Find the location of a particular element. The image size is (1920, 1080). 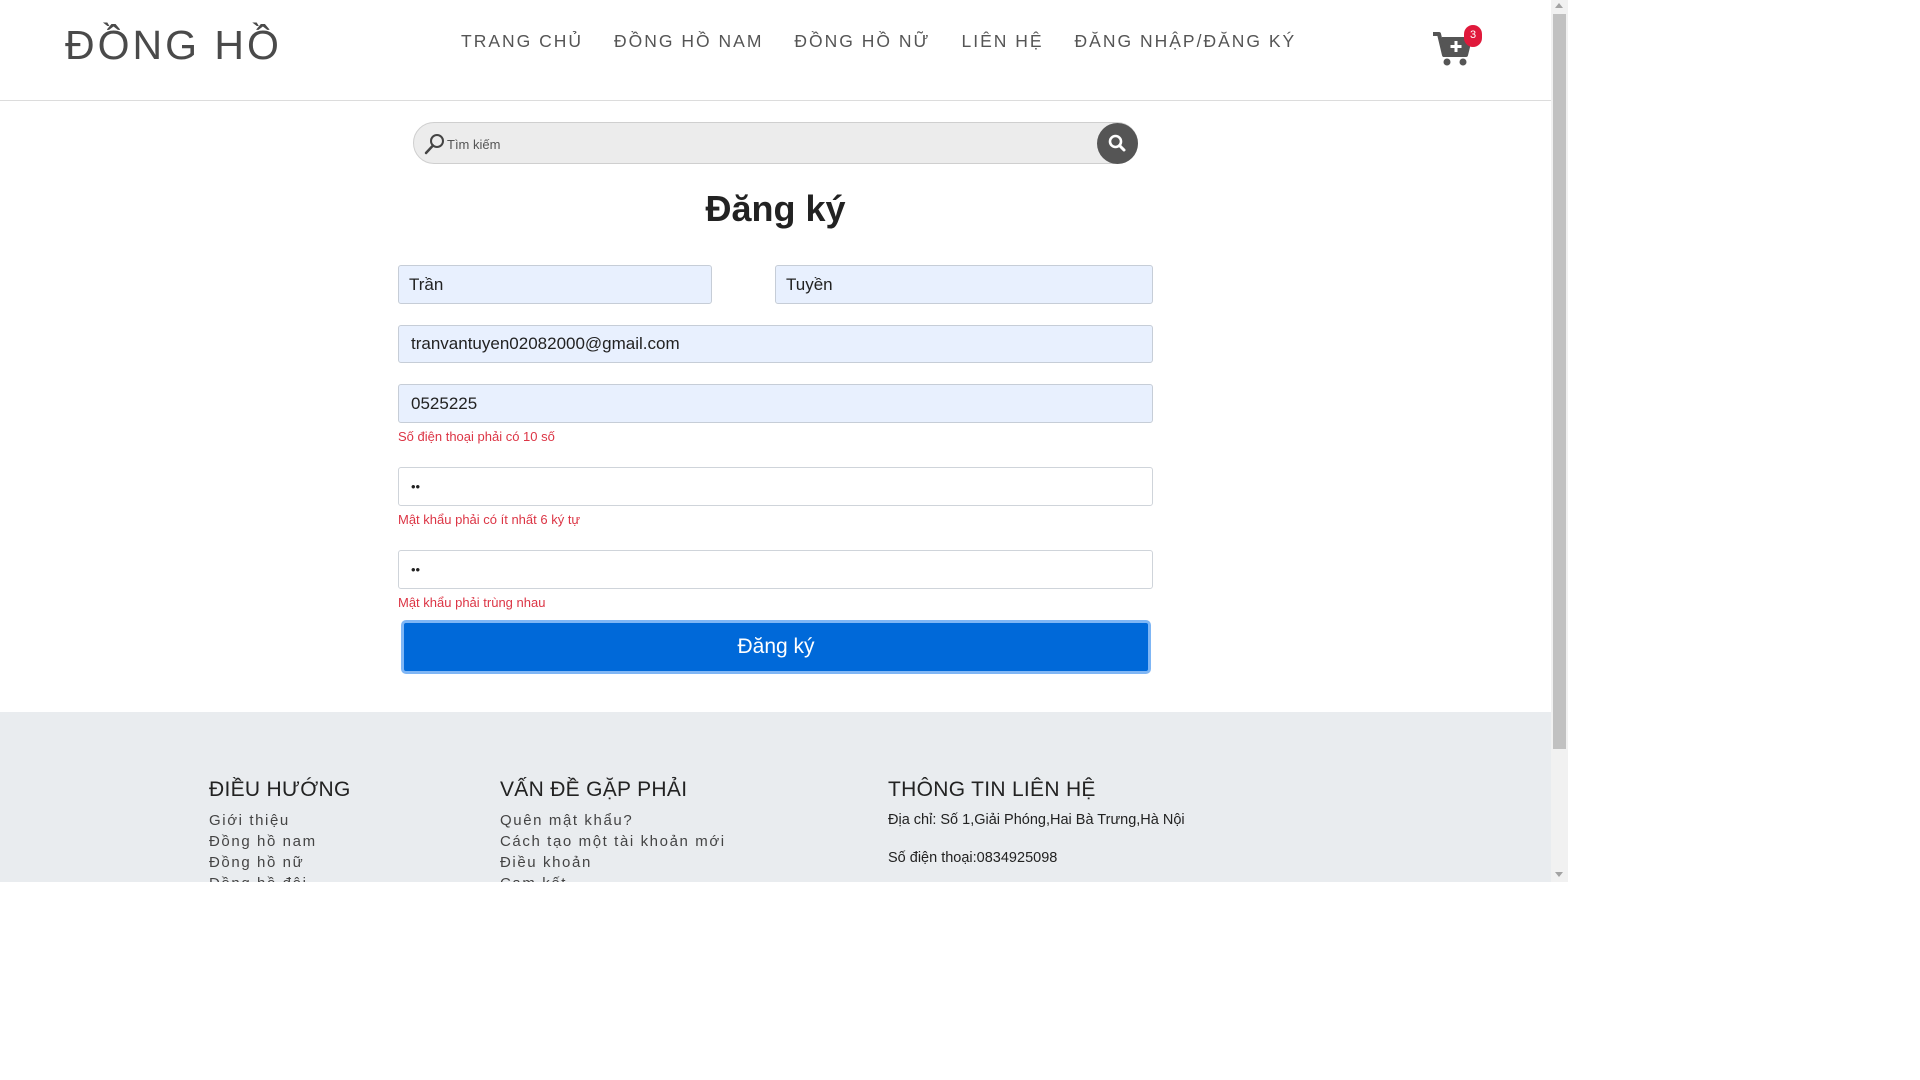

page-title: Đăng ký is located at coordinates (775, 208).